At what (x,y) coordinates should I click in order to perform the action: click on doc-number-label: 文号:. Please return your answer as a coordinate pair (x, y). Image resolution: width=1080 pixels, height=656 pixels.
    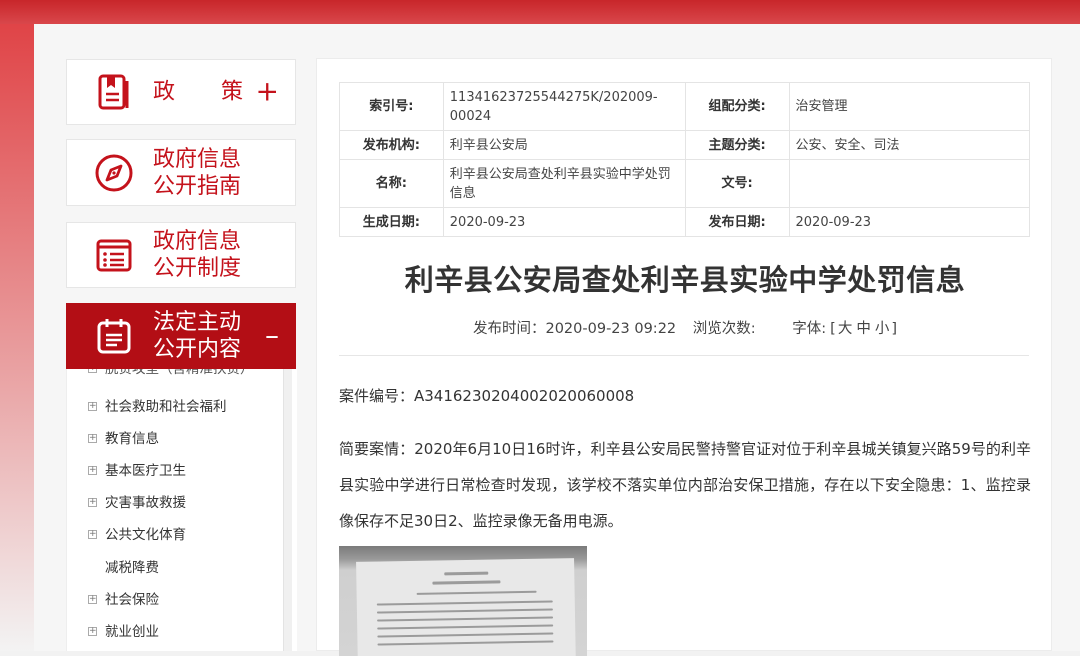
    Looking at the image, I should click on (737, 183).